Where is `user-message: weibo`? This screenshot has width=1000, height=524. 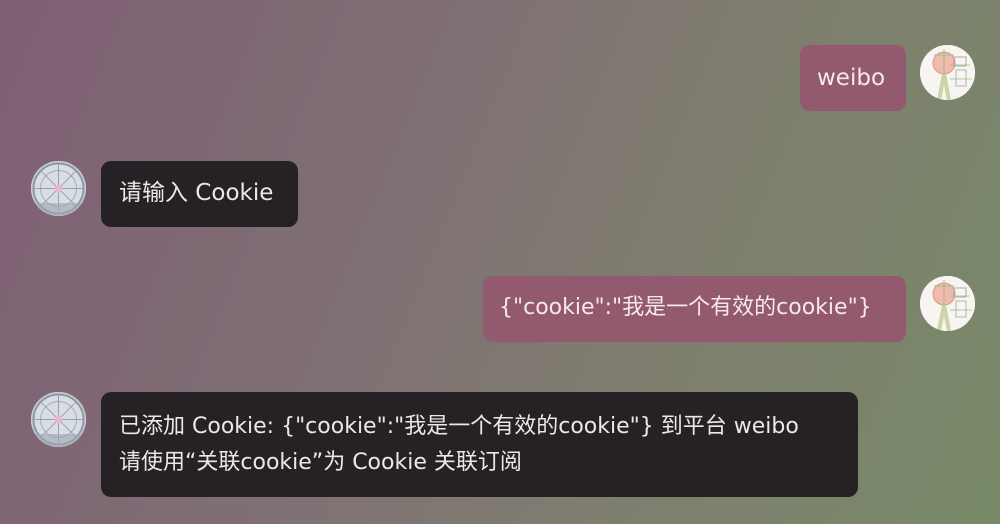
user-message: weibo is located at coordinates (887, 78).